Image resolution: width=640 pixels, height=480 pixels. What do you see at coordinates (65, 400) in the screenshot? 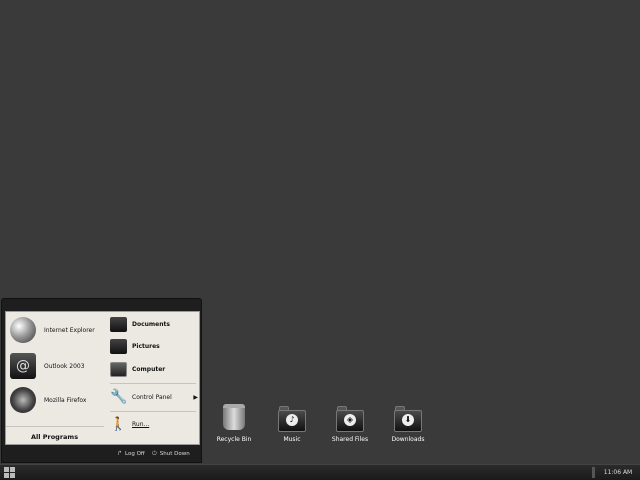
I see `program-label: Mozilla Firefox` at bounding box center [65, 400].